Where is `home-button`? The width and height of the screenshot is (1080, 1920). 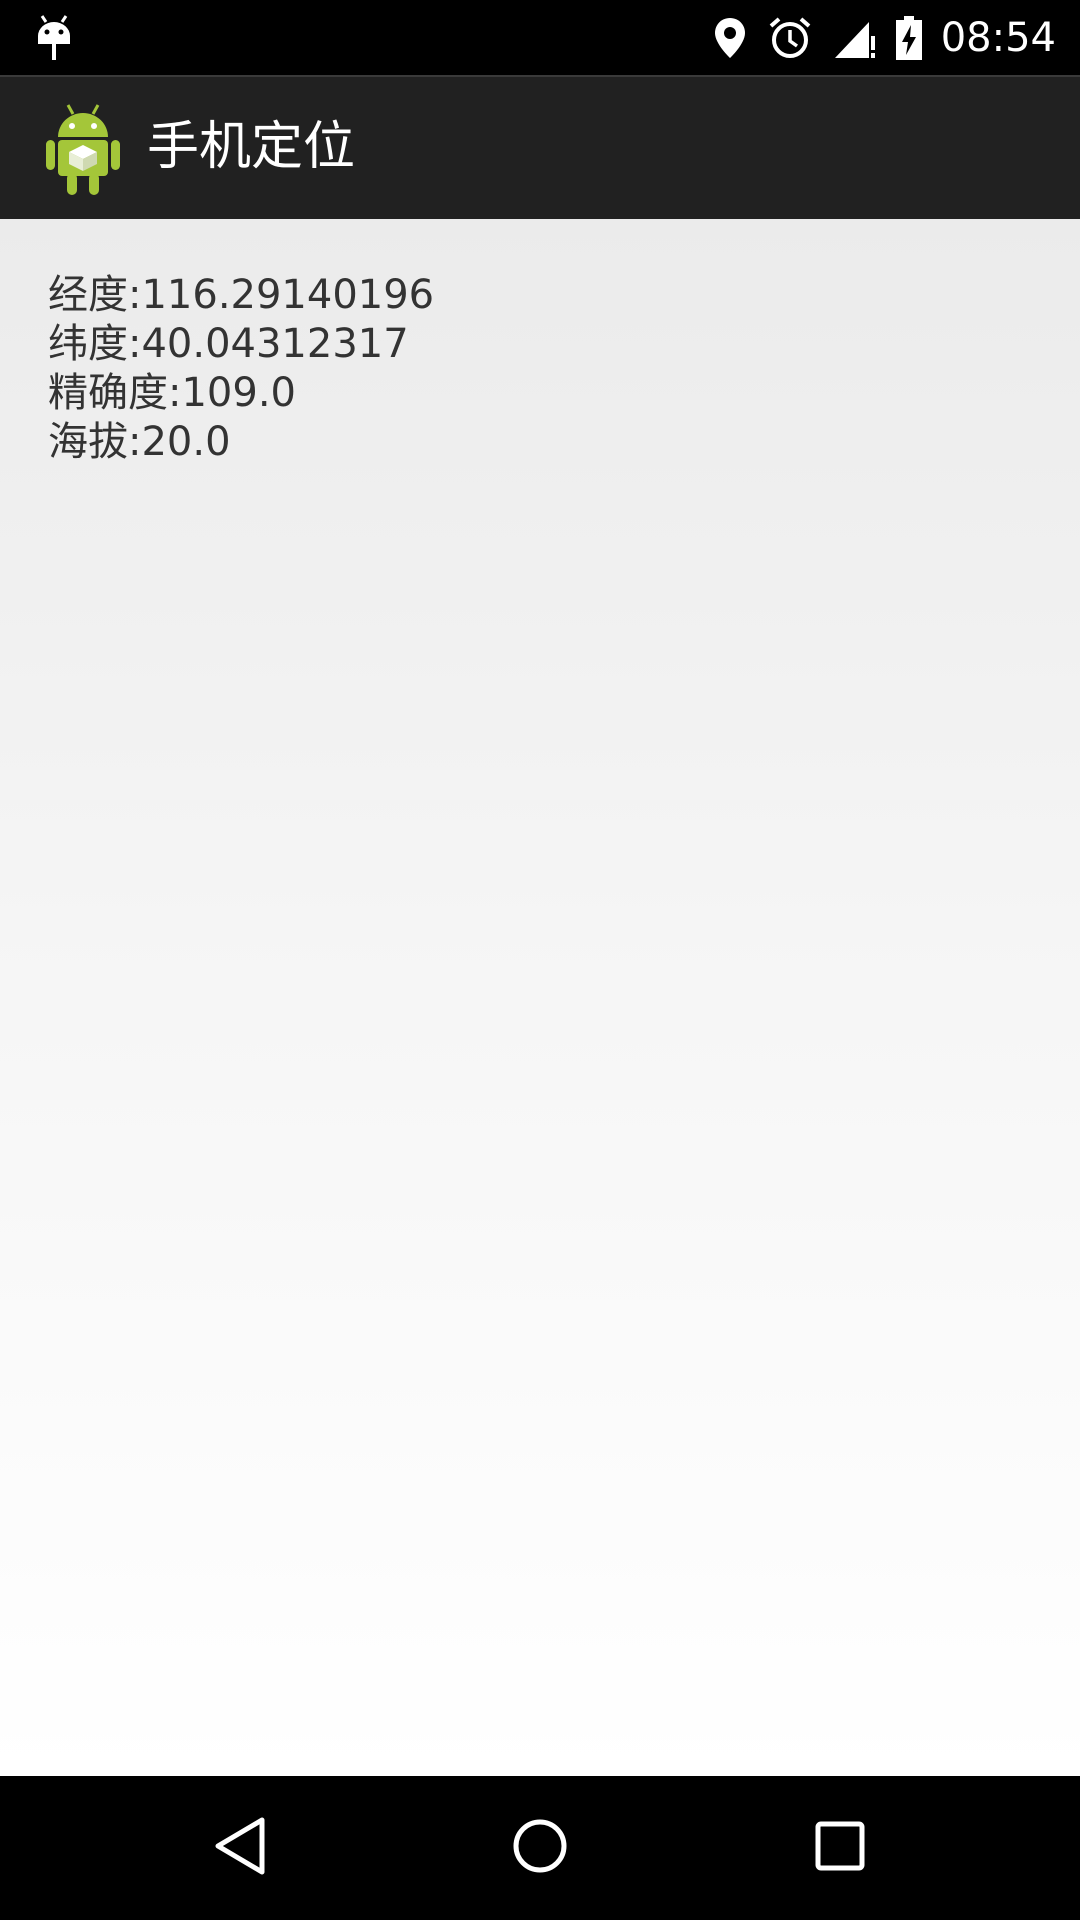
home-button is located at coordinates (540, 1848).